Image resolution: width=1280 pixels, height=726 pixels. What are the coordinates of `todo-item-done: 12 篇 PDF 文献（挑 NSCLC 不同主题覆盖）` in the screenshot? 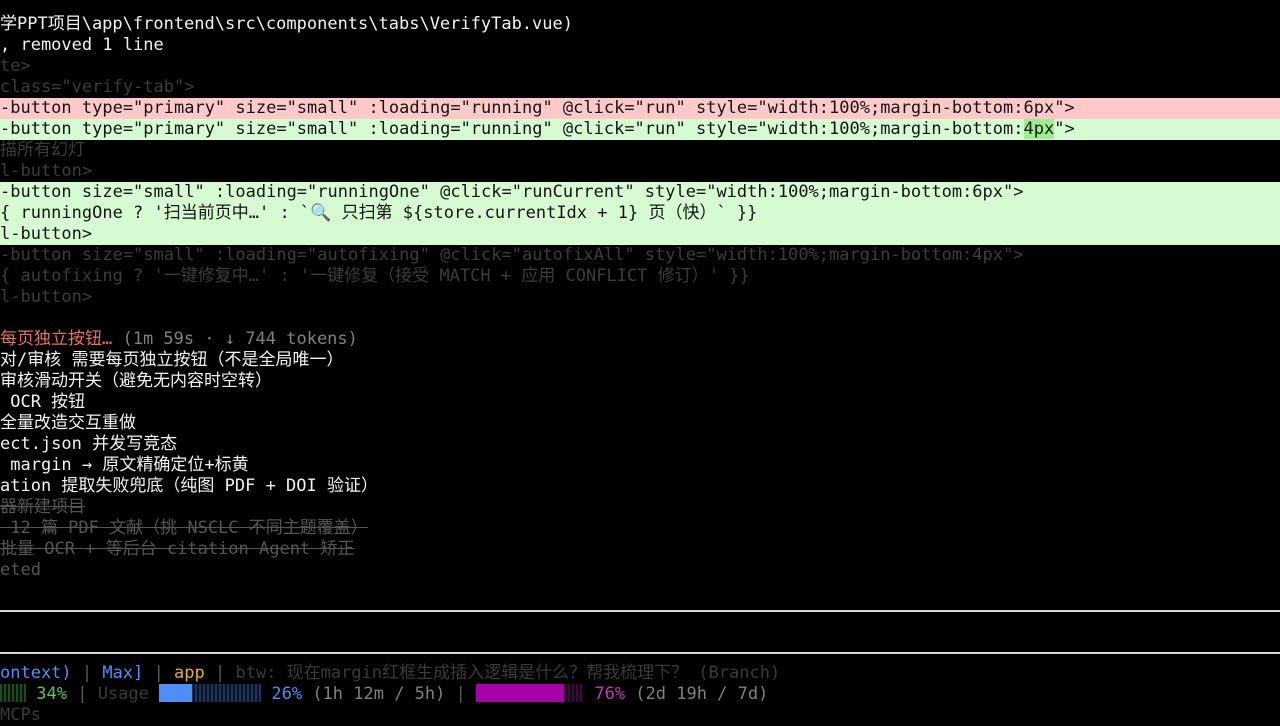 It's located at (184, 528).